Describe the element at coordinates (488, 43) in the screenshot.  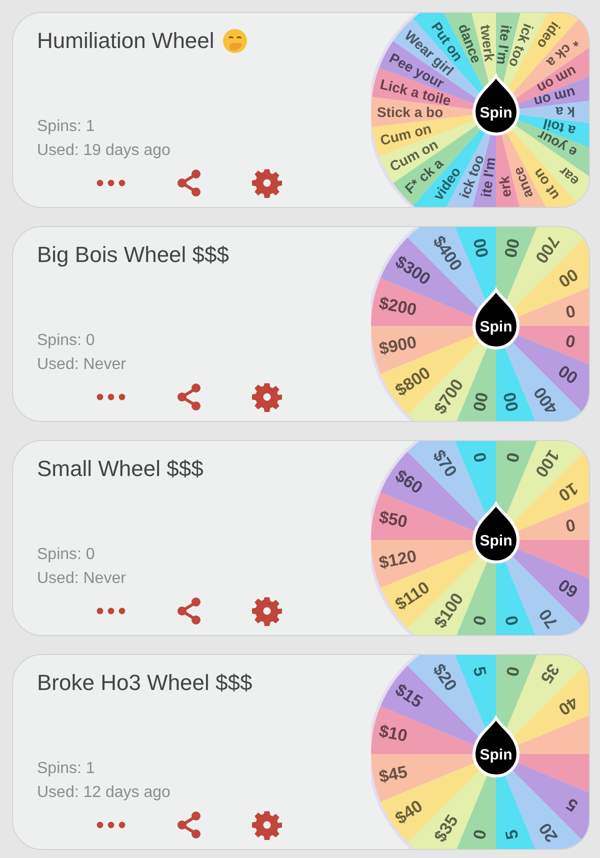
I see `wheel-label: twerk` at that location.